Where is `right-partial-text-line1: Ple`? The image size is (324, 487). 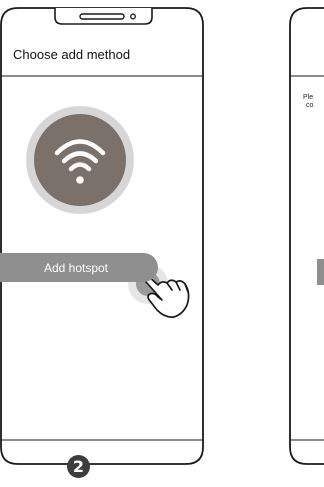 right-partial-text-line1: Ple is located at coordinates (308, 97).